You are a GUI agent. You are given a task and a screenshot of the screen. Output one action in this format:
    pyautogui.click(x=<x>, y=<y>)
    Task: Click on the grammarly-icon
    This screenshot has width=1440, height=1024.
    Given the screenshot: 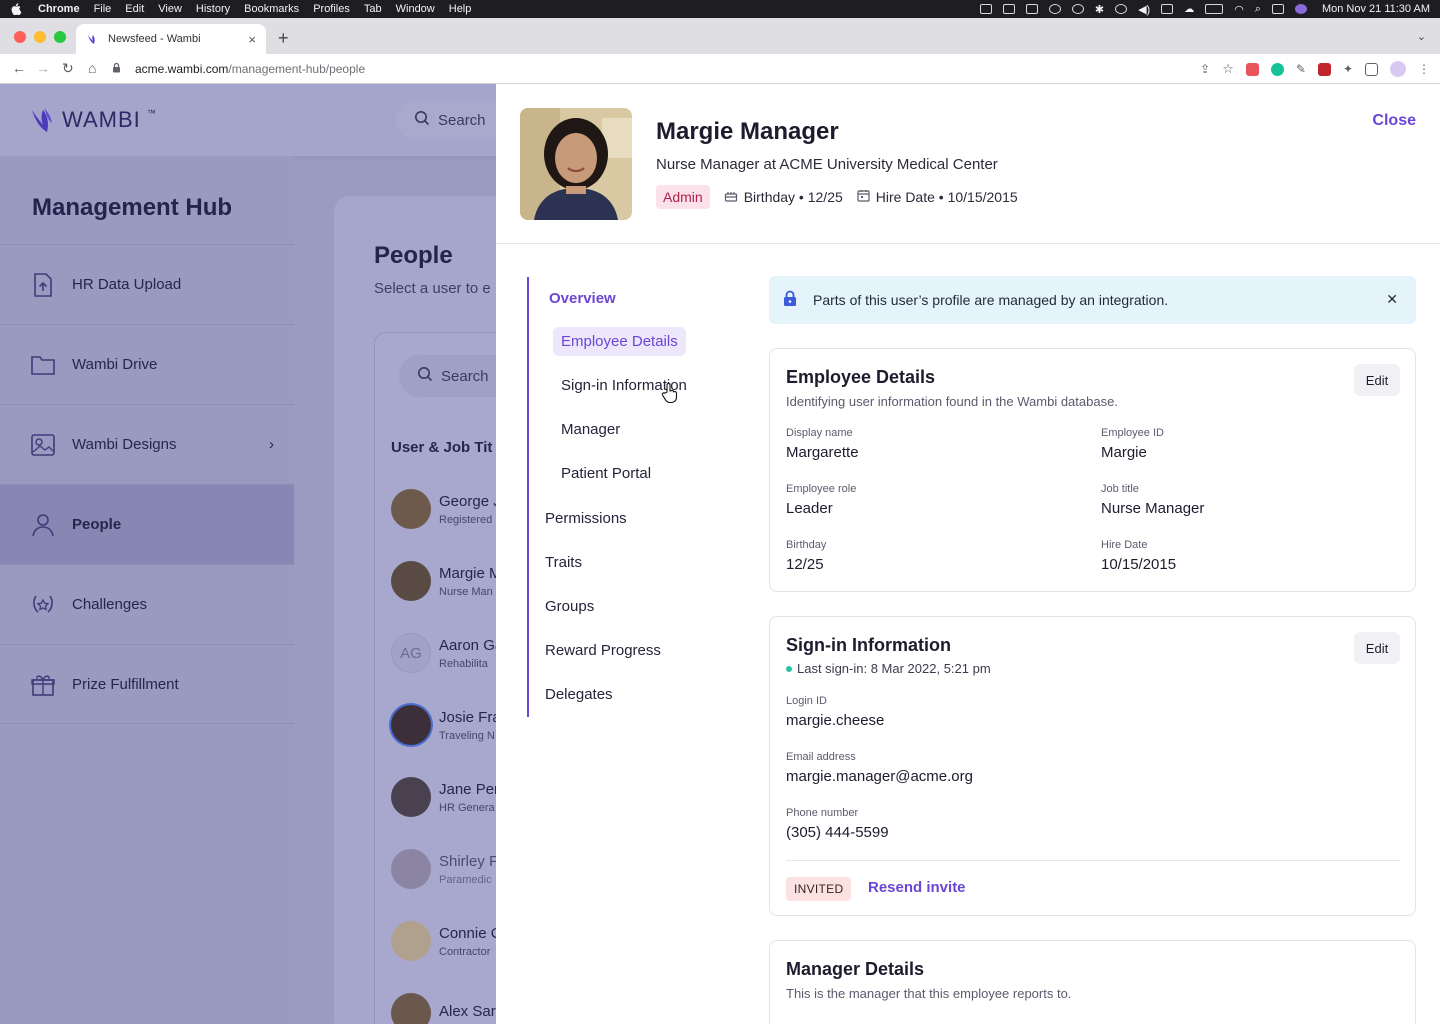 What is the action you would take?
    pyautogui.click(x=1277, y=69)
    